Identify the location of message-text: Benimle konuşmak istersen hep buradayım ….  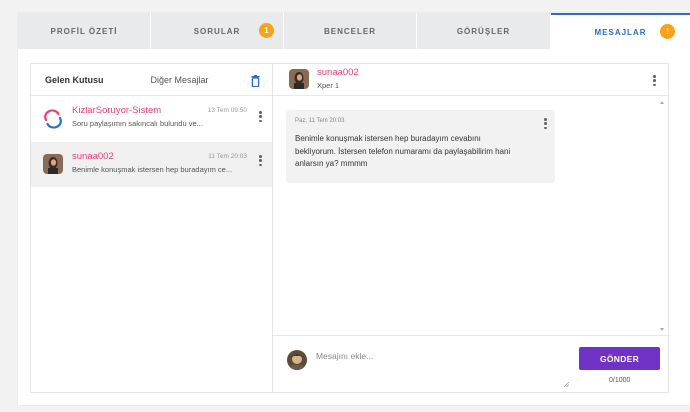
(403, 151).